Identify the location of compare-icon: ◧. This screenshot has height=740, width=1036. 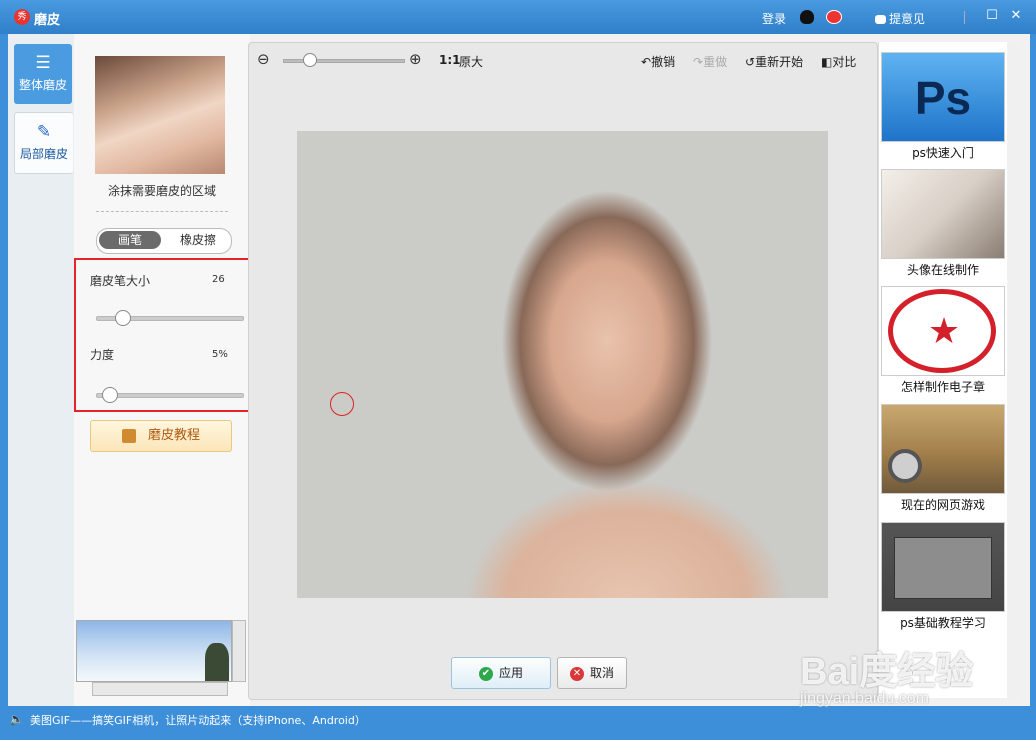
(827, 62).